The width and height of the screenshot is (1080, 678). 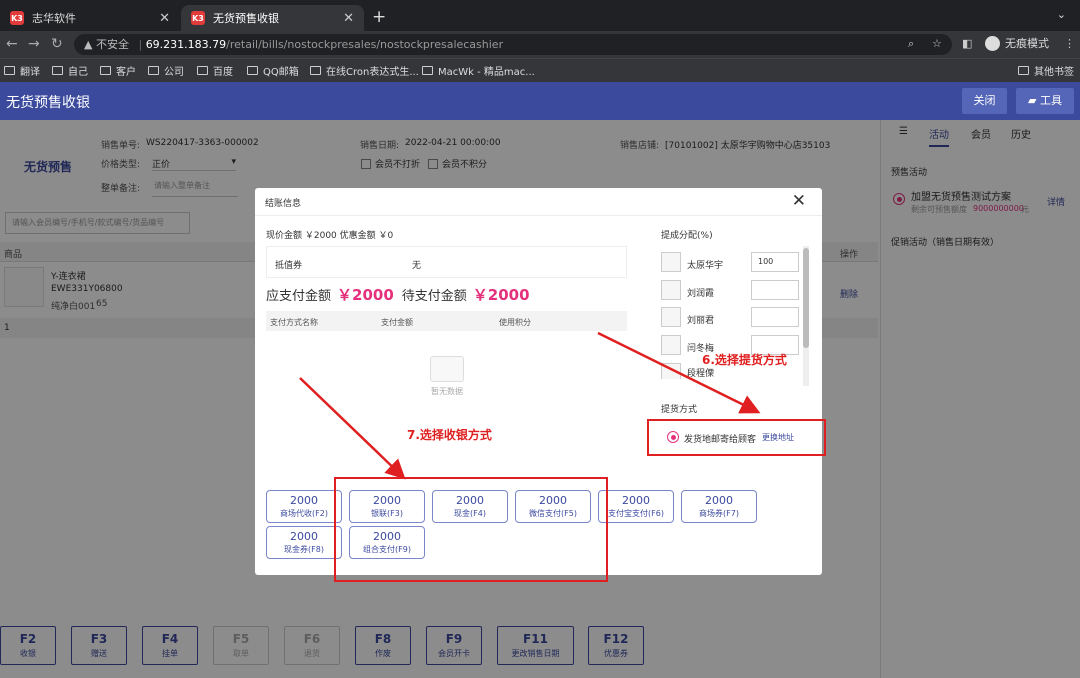 What do you see at coordinates (397, 322) in the screenshot?
I see `col-pay-amount: 支付金额` at bounding box center [397, 322].